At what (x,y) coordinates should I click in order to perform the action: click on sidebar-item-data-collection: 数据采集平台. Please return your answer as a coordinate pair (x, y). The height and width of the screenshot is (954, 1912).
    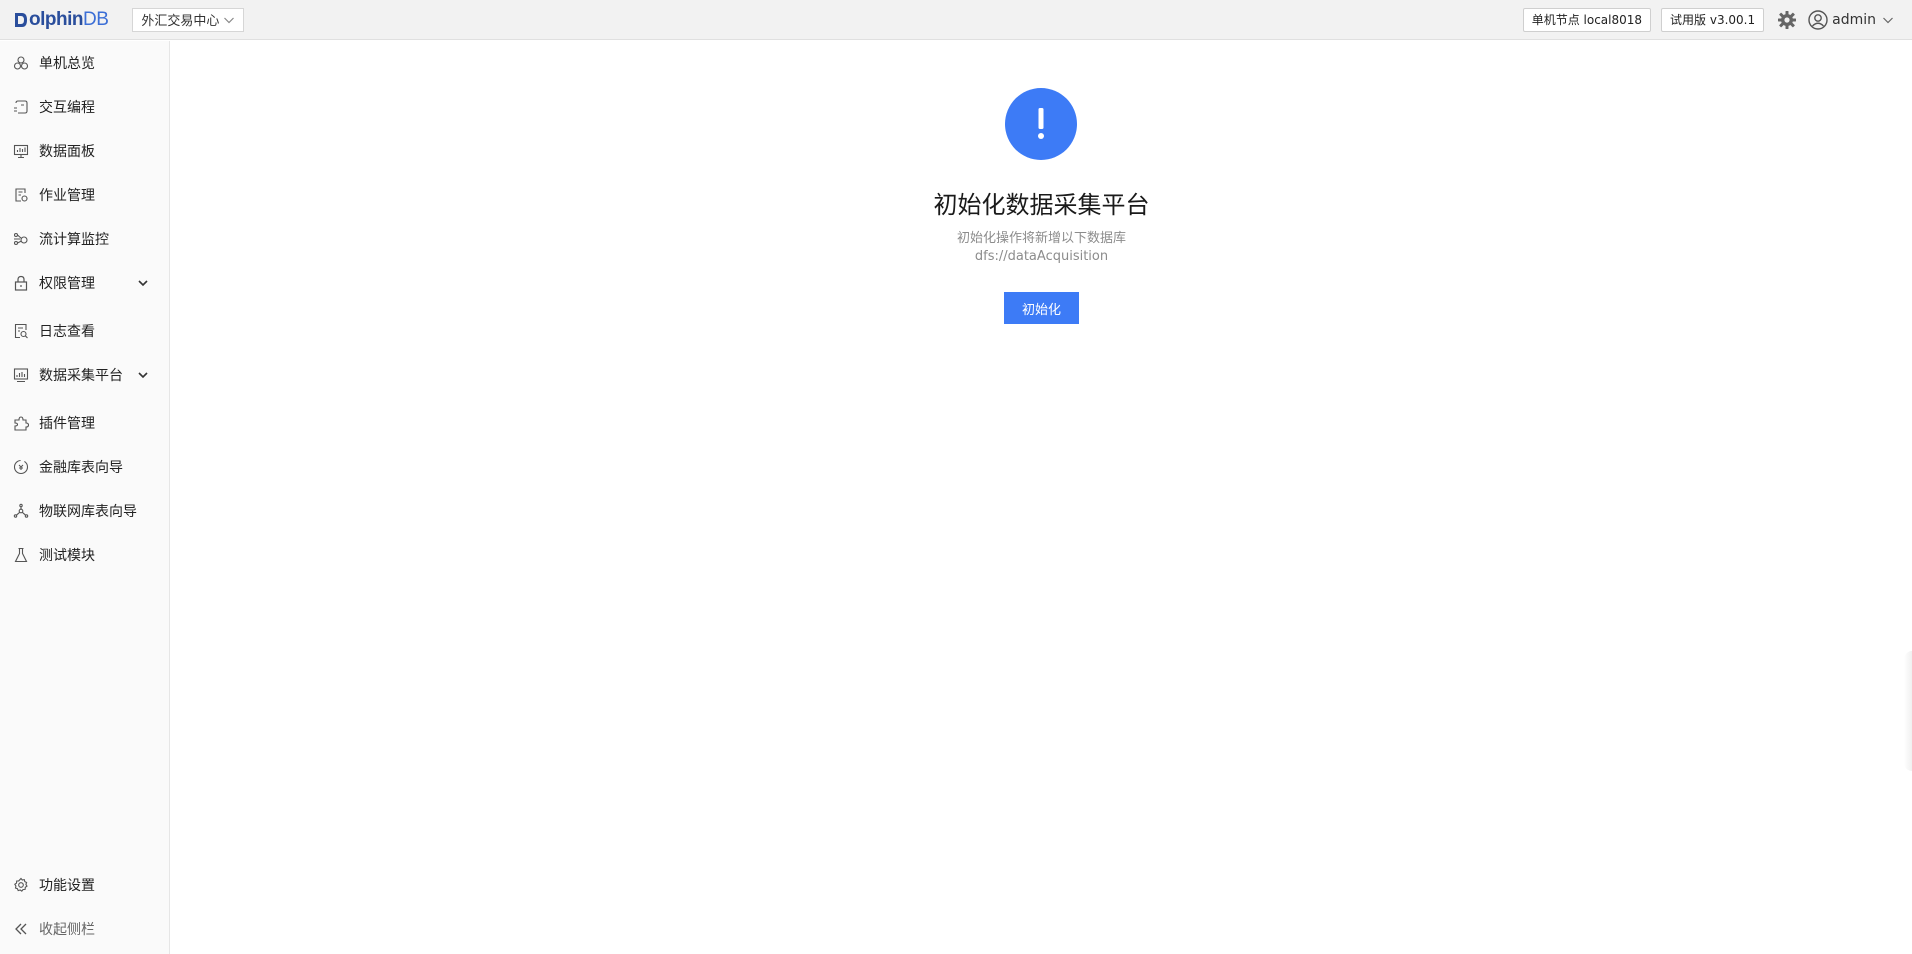
    Looking at the image, I should click on (84, 375).